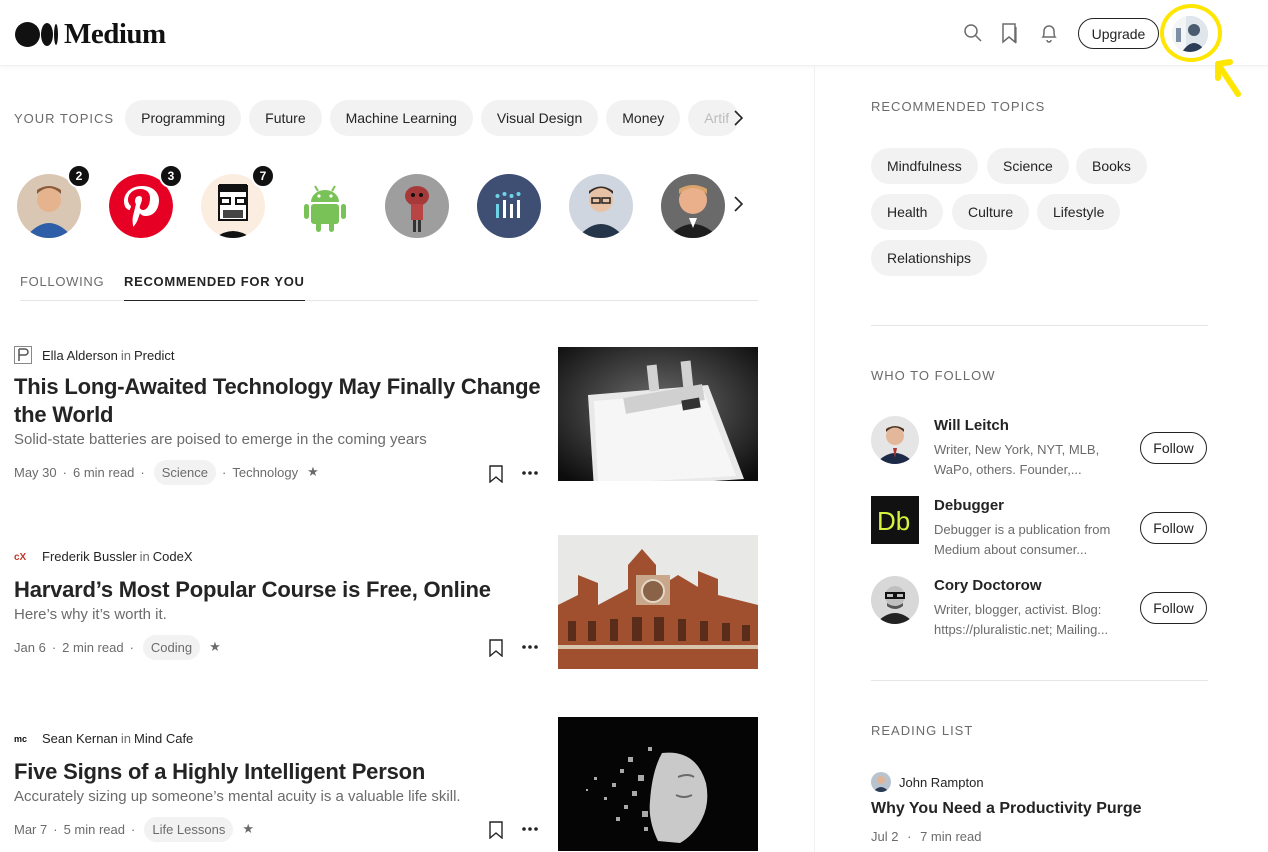 The width and height of the screenshot is (1268, 852). What do you see at coordinates (1006, 809) in the screenshot?
I see `reading-list-article-title: Why You Need a Productivity Purge` at bounding box center [1006, 809].